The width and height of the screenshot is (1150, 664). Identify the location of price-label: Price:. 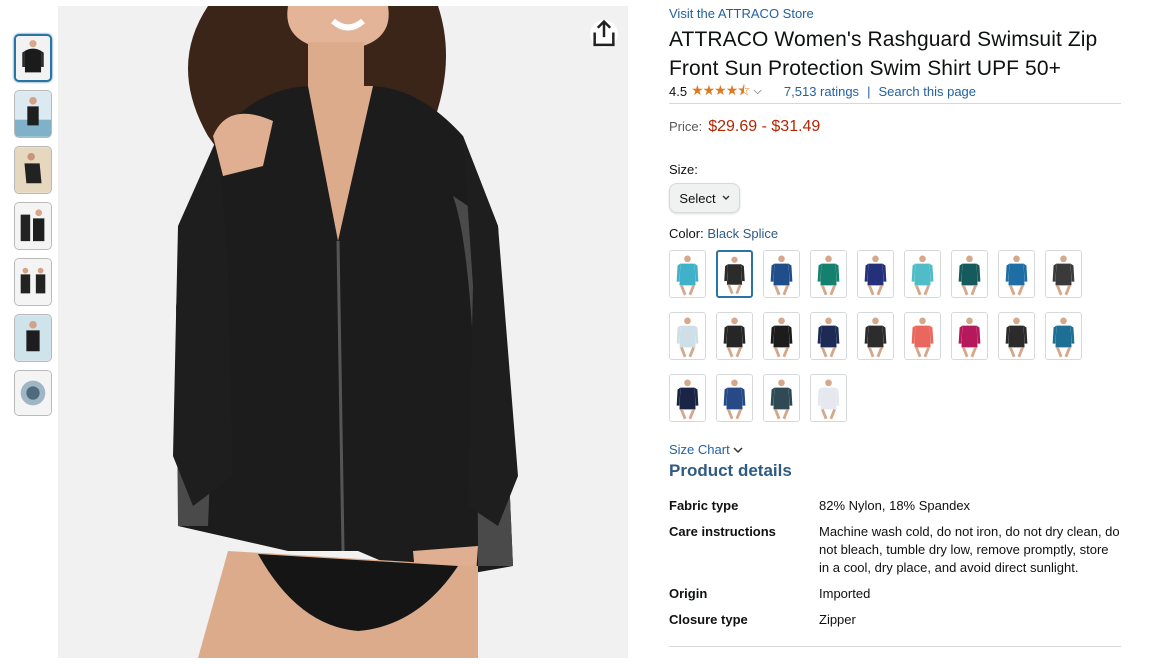
(686, 126).